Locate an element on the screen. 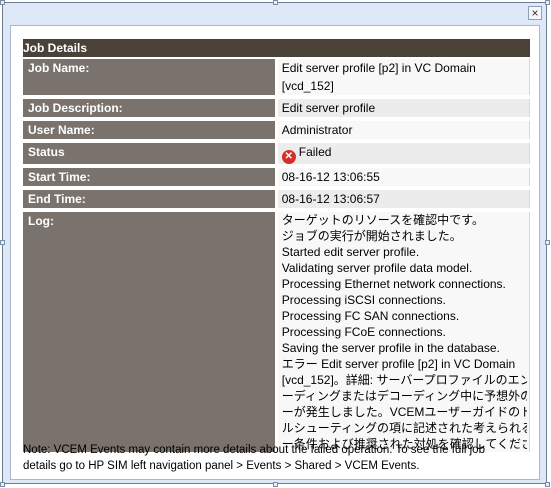 This screenshot has width=551, height=488. job-description-value: Edit server profile is located at coordinates (403, 109).